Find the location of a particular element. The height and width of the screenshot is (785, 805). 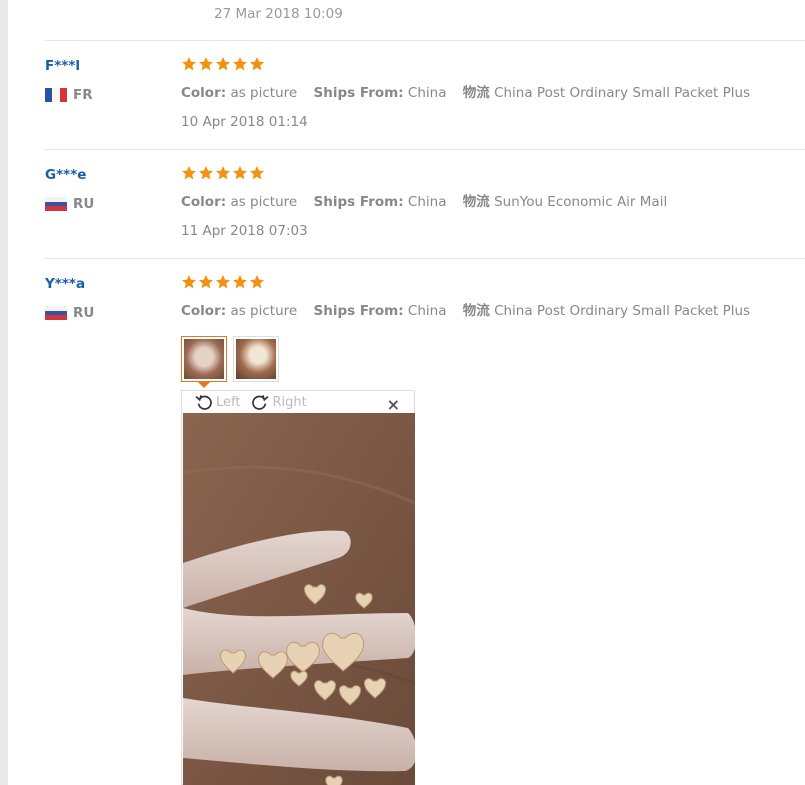

review-photo-thumbnails is located at coordinates (230, 359).